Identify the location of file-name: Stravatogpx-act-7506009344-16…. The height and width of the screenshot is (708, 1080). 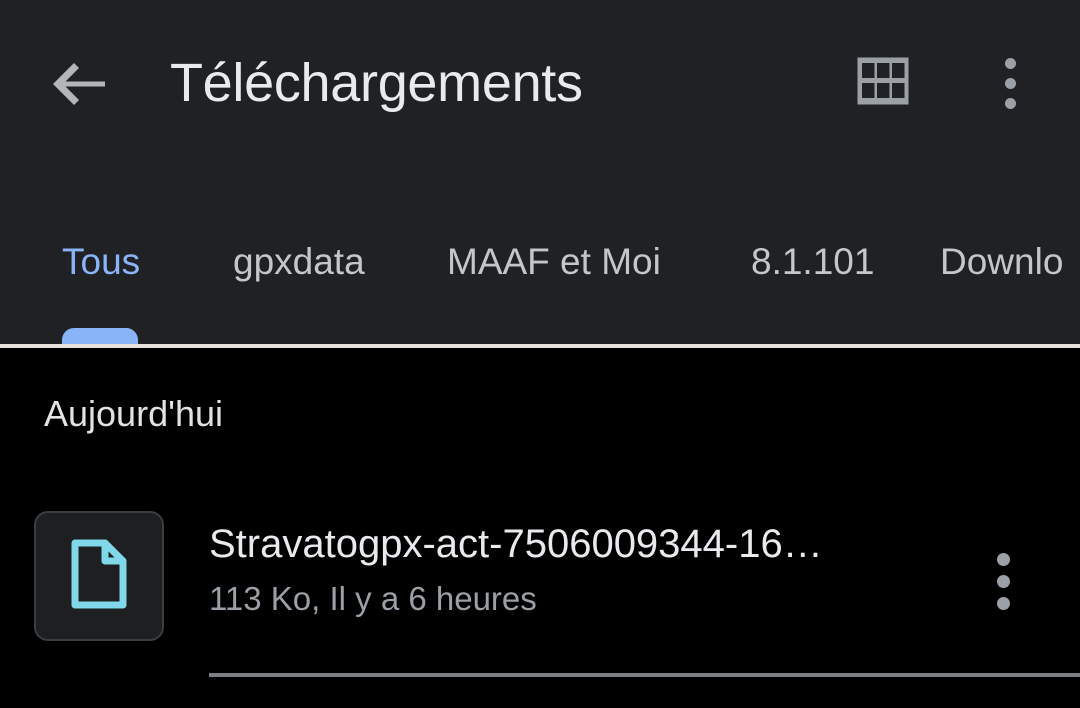
(516, 544).